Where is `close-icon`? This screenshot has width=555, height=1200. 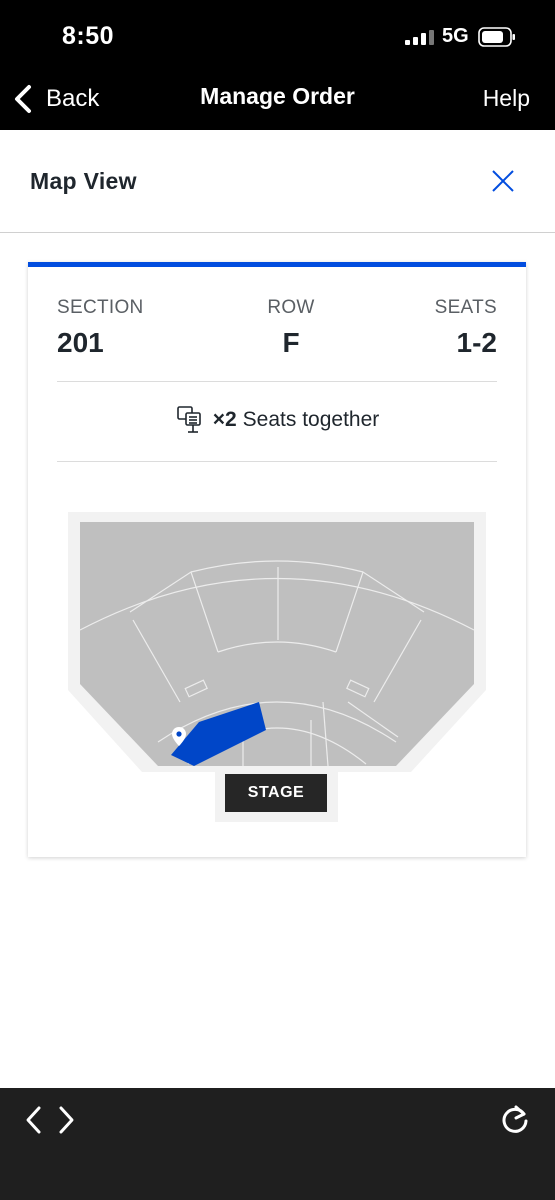
close-icon is located at coordinates (503, 181).